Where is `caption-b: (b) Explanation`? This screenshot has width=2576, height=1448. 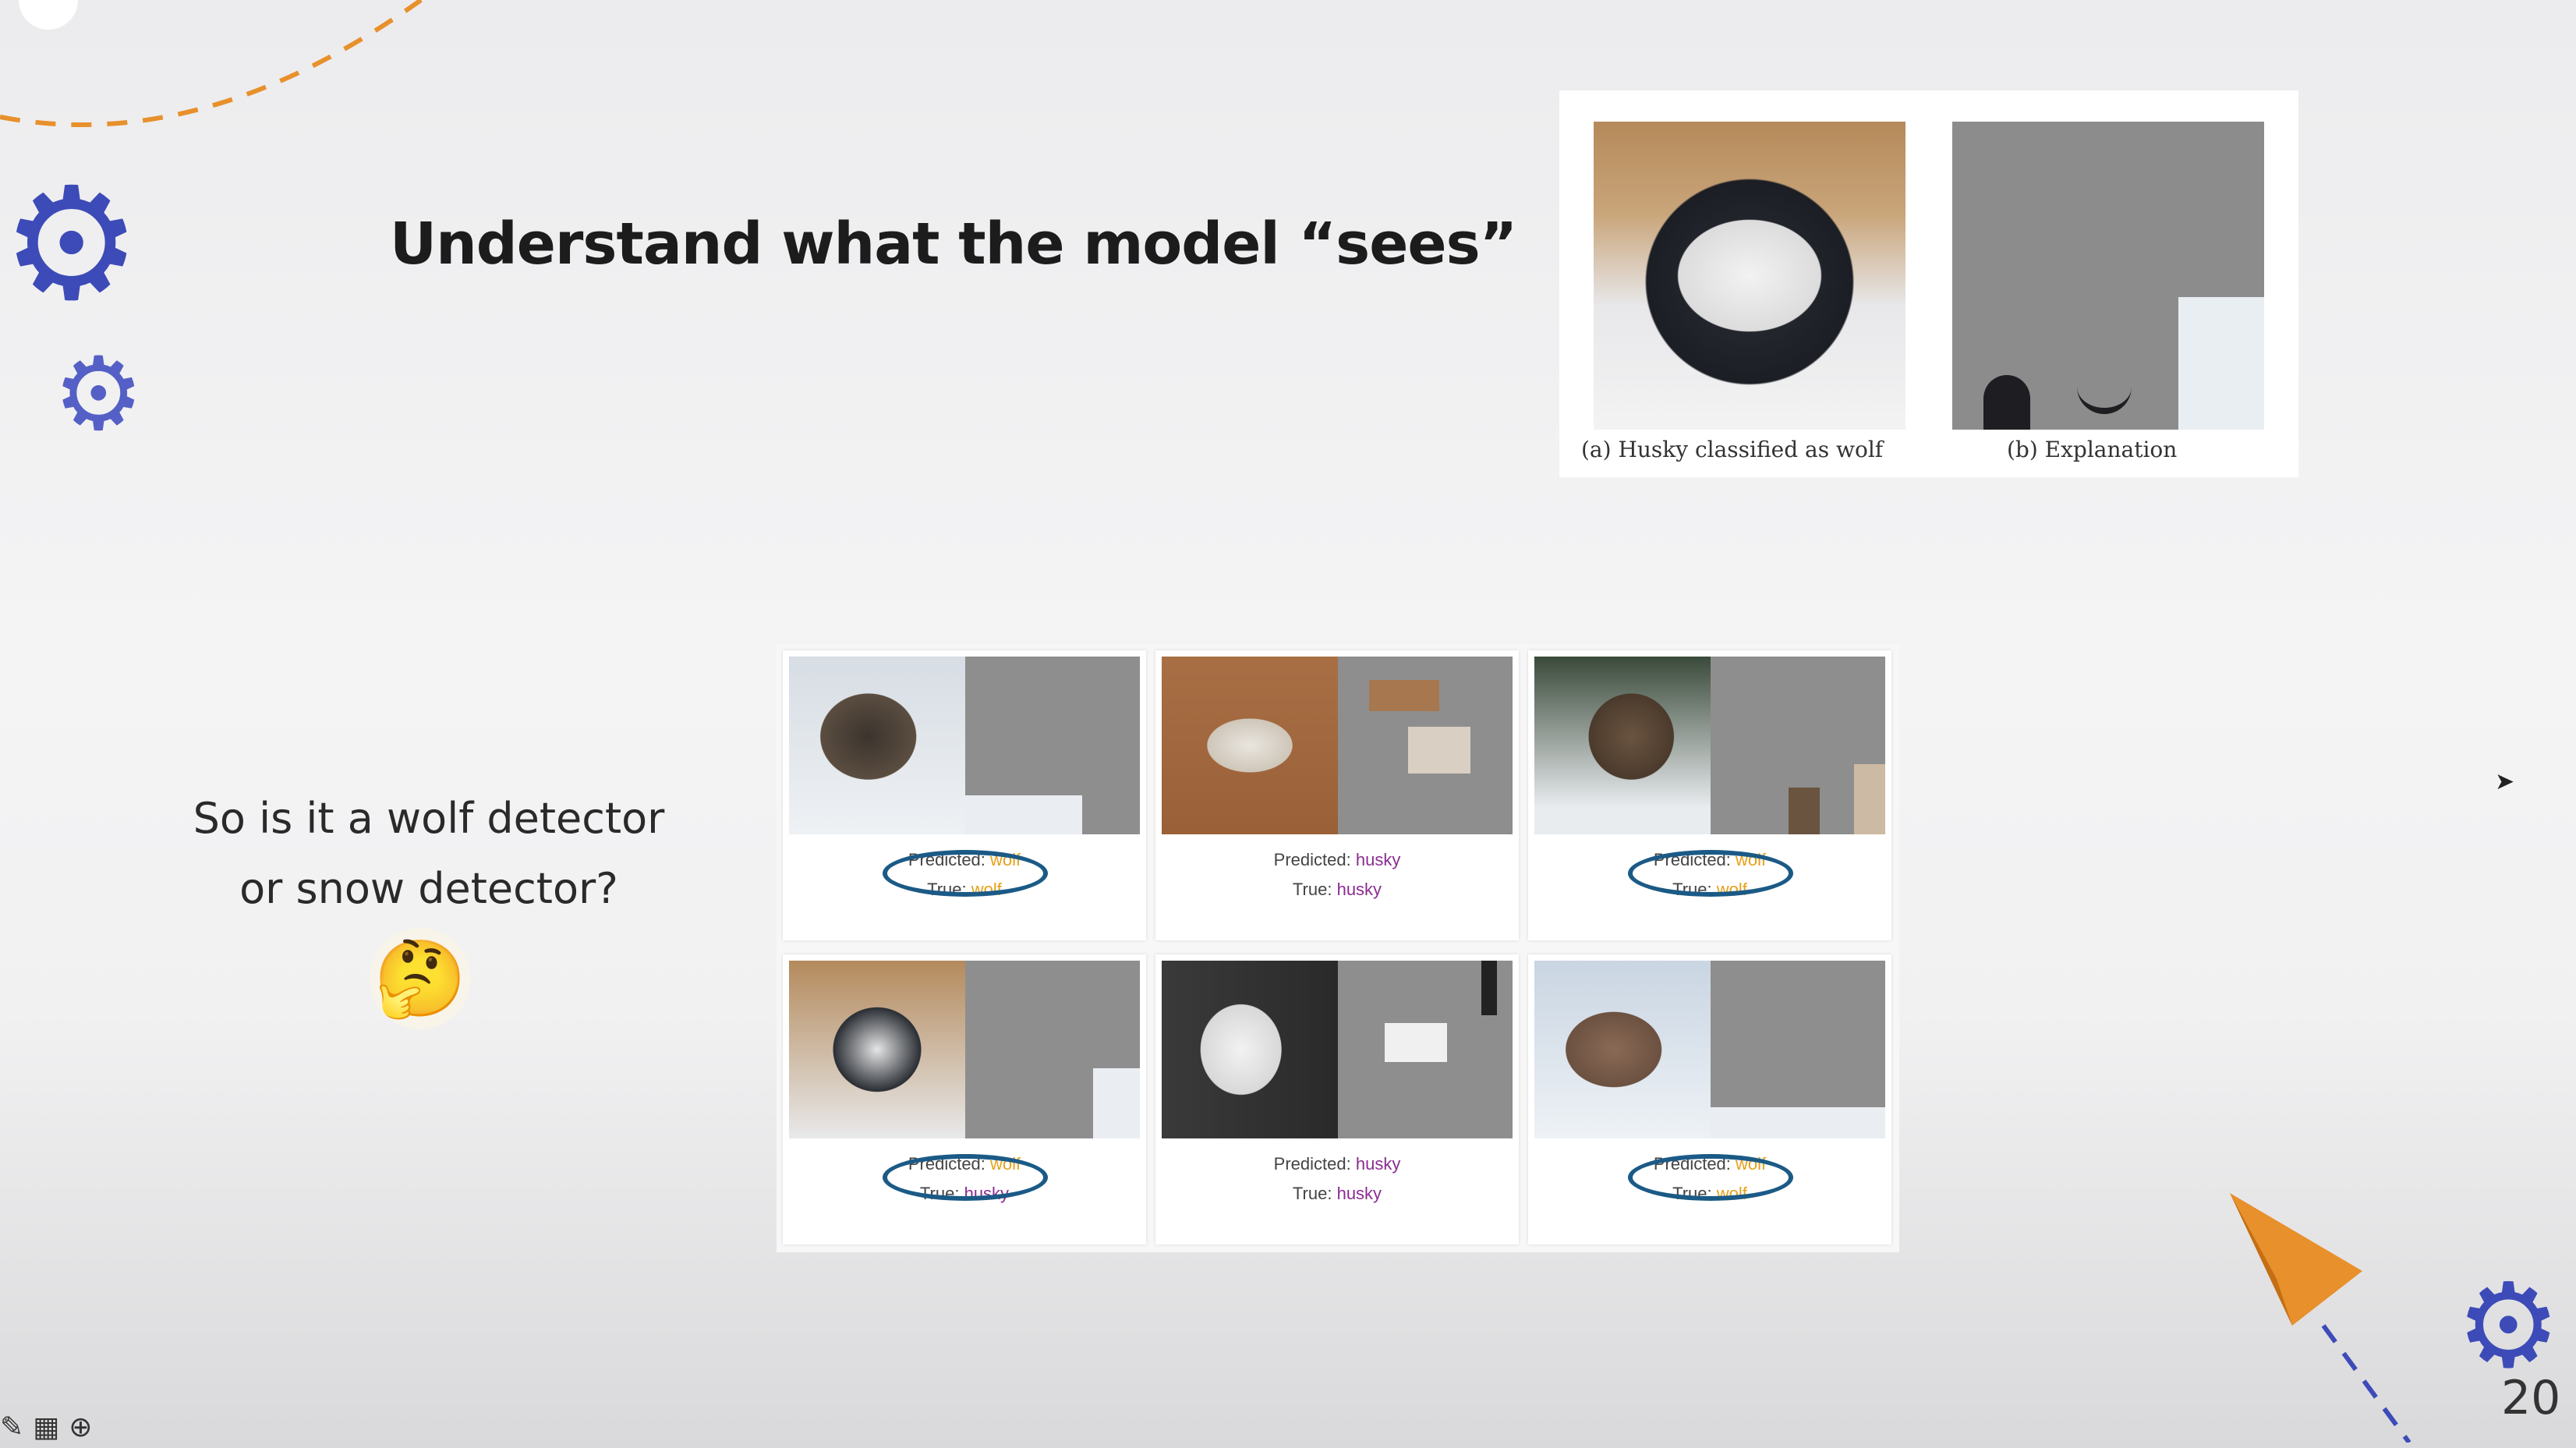 caption-b: (b) Explanation is located at coordinates (2092, 450).